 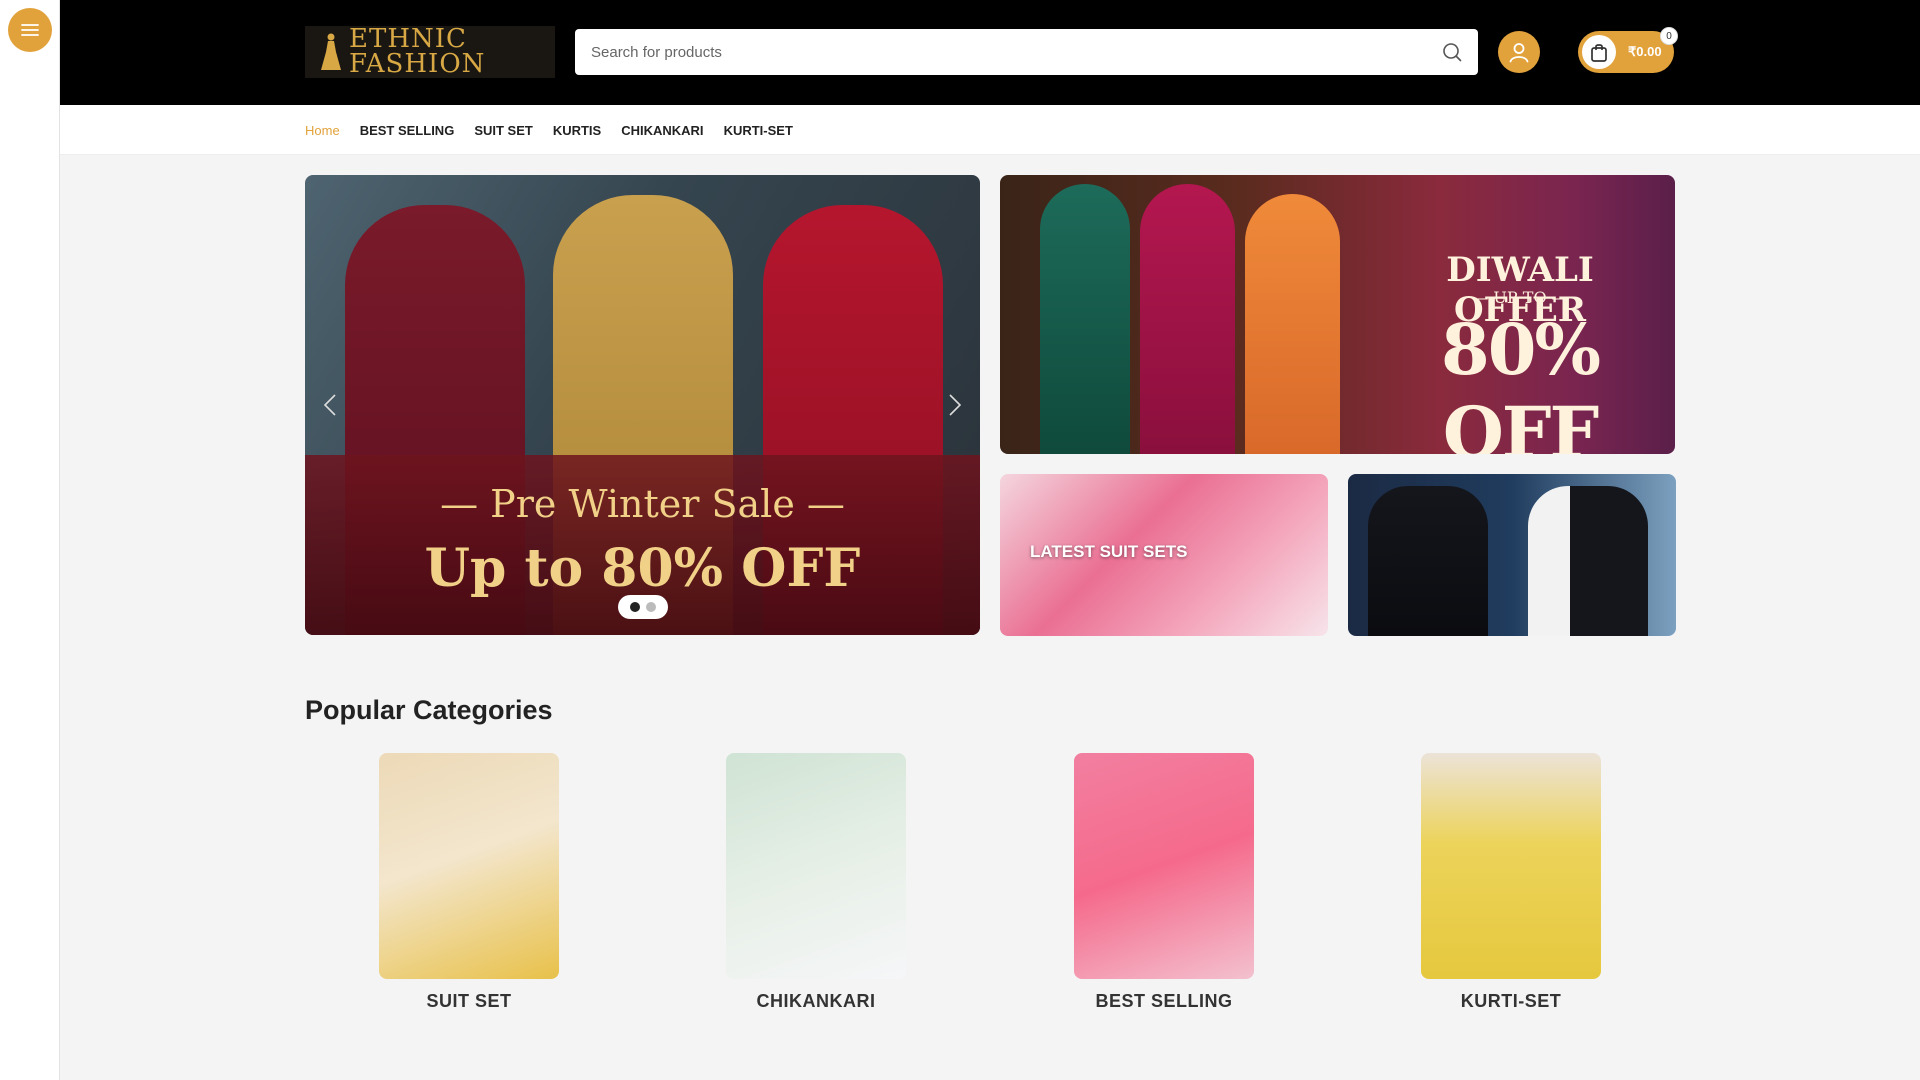 I want to click on menu-button, so click(x=30, y=30).